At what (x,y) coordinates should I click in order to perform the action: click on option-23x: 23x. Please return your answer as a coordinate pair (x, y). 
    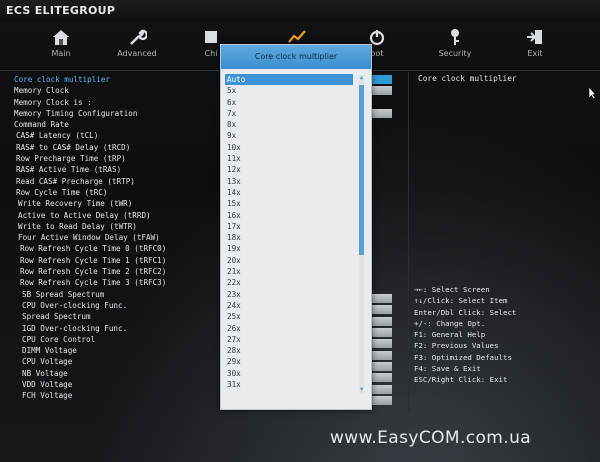
    Looking at the image, I should click on (289, 294).